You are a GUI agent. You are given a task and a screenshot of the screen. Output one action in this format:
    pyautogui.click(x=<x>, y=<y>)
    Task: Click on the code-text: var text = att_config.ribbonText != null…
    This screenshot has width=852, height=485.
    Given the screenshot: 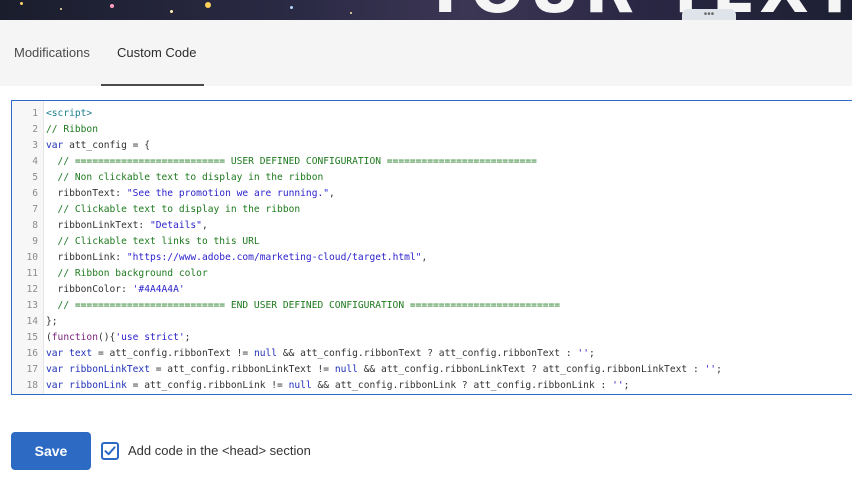 What is the action you would take?
    pyautogui.click(x=320, y=354)
    